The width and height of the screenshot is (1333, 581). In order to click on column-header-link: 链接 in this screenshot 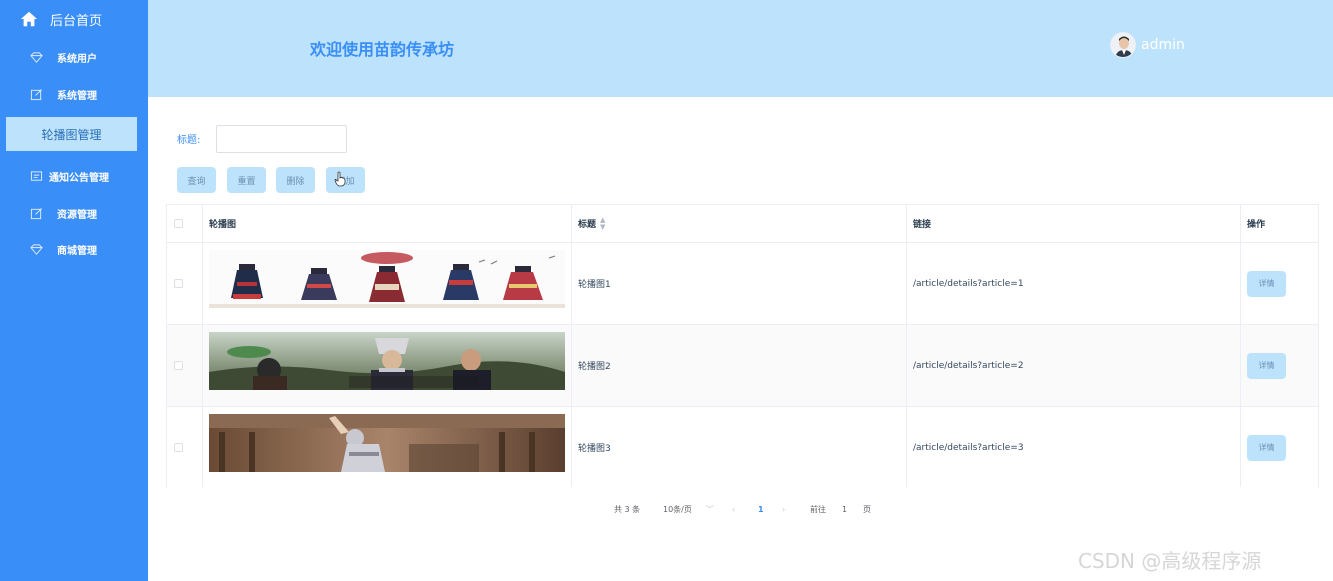, I will do `click(922, 225)`.